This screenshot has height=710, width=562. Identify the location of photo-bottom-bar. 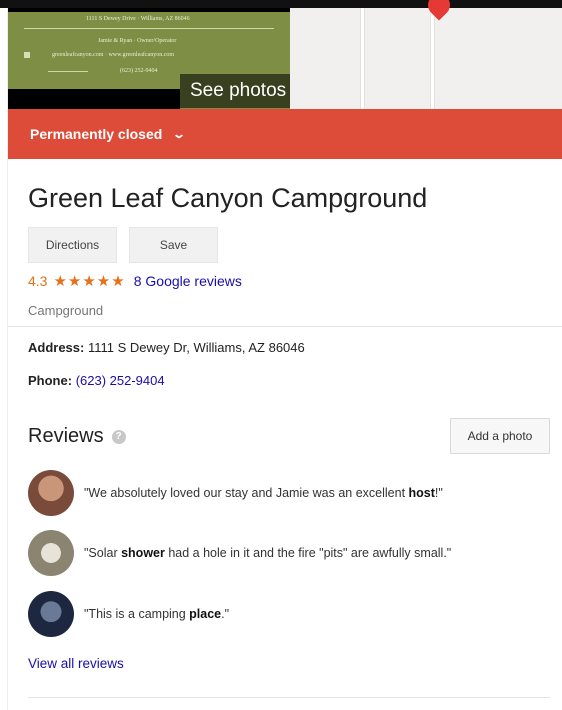
(94, 99).